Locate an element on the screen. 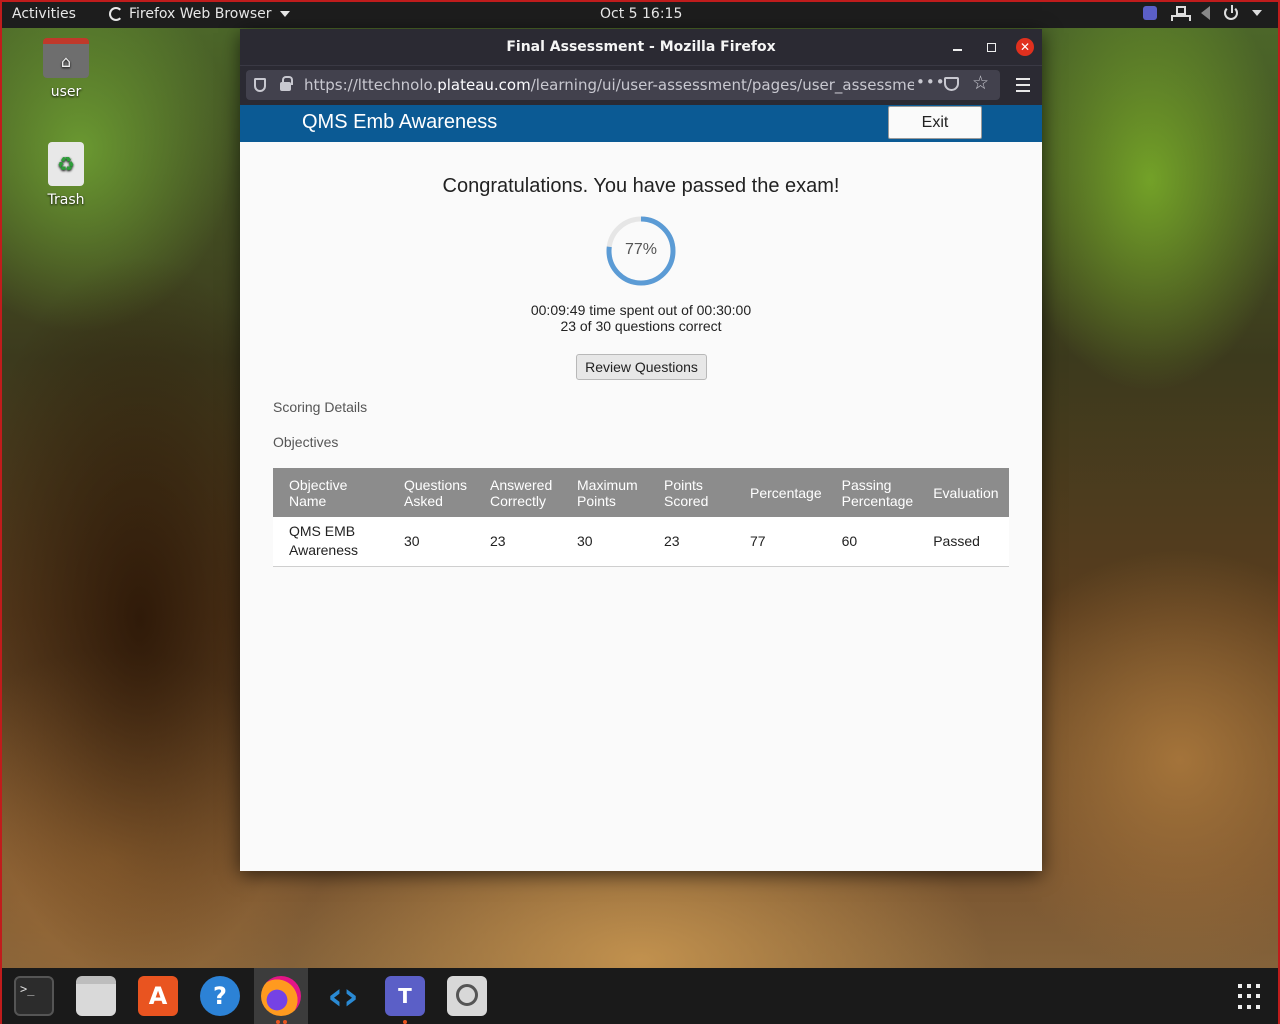 This screenshot has width=1280, height=1024. review-questions-button: Review Questions is located at coordinates (641, 367).